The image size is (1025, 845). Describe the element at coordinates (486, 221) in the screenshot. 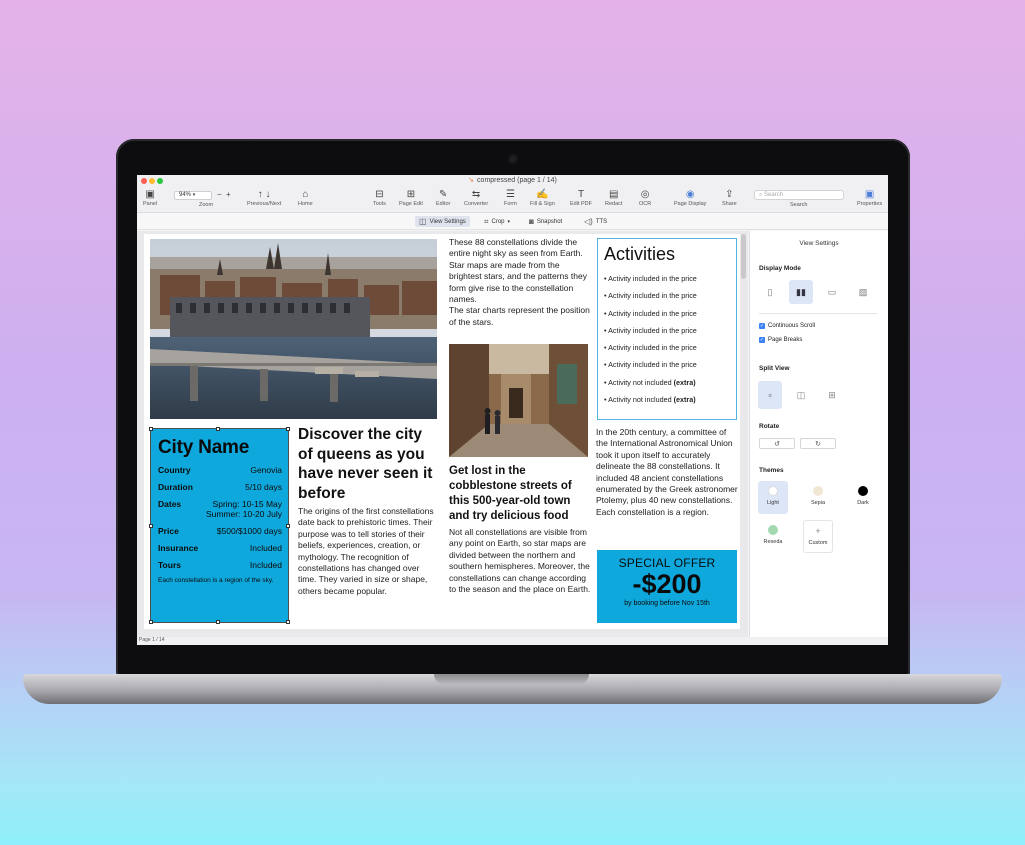

I see `crop-icon: ⌗` at that location.